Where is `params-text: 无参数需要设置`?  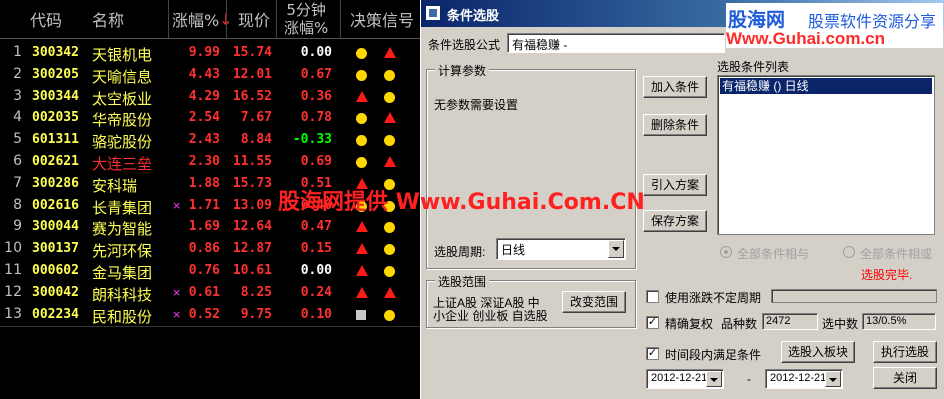
params-text: 无参数需要设置 is located at coordinates (476, 105).